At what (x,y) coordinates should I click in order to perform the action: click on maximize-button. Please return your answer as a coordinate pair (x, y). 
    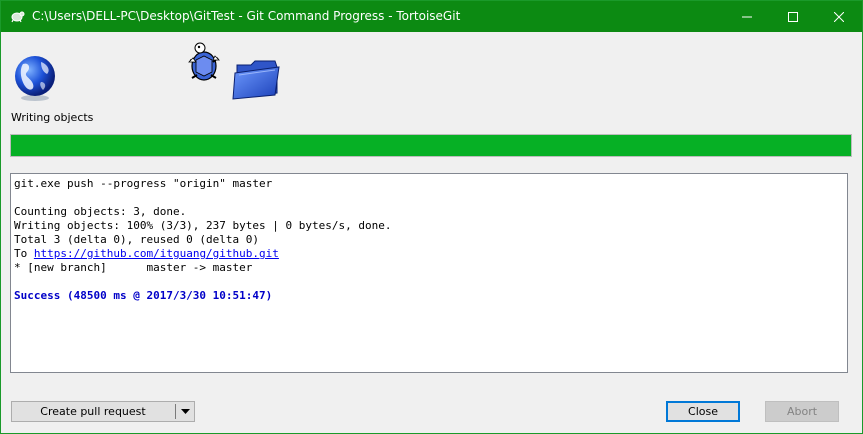
    Looking at the image, I should click on (793, 16).